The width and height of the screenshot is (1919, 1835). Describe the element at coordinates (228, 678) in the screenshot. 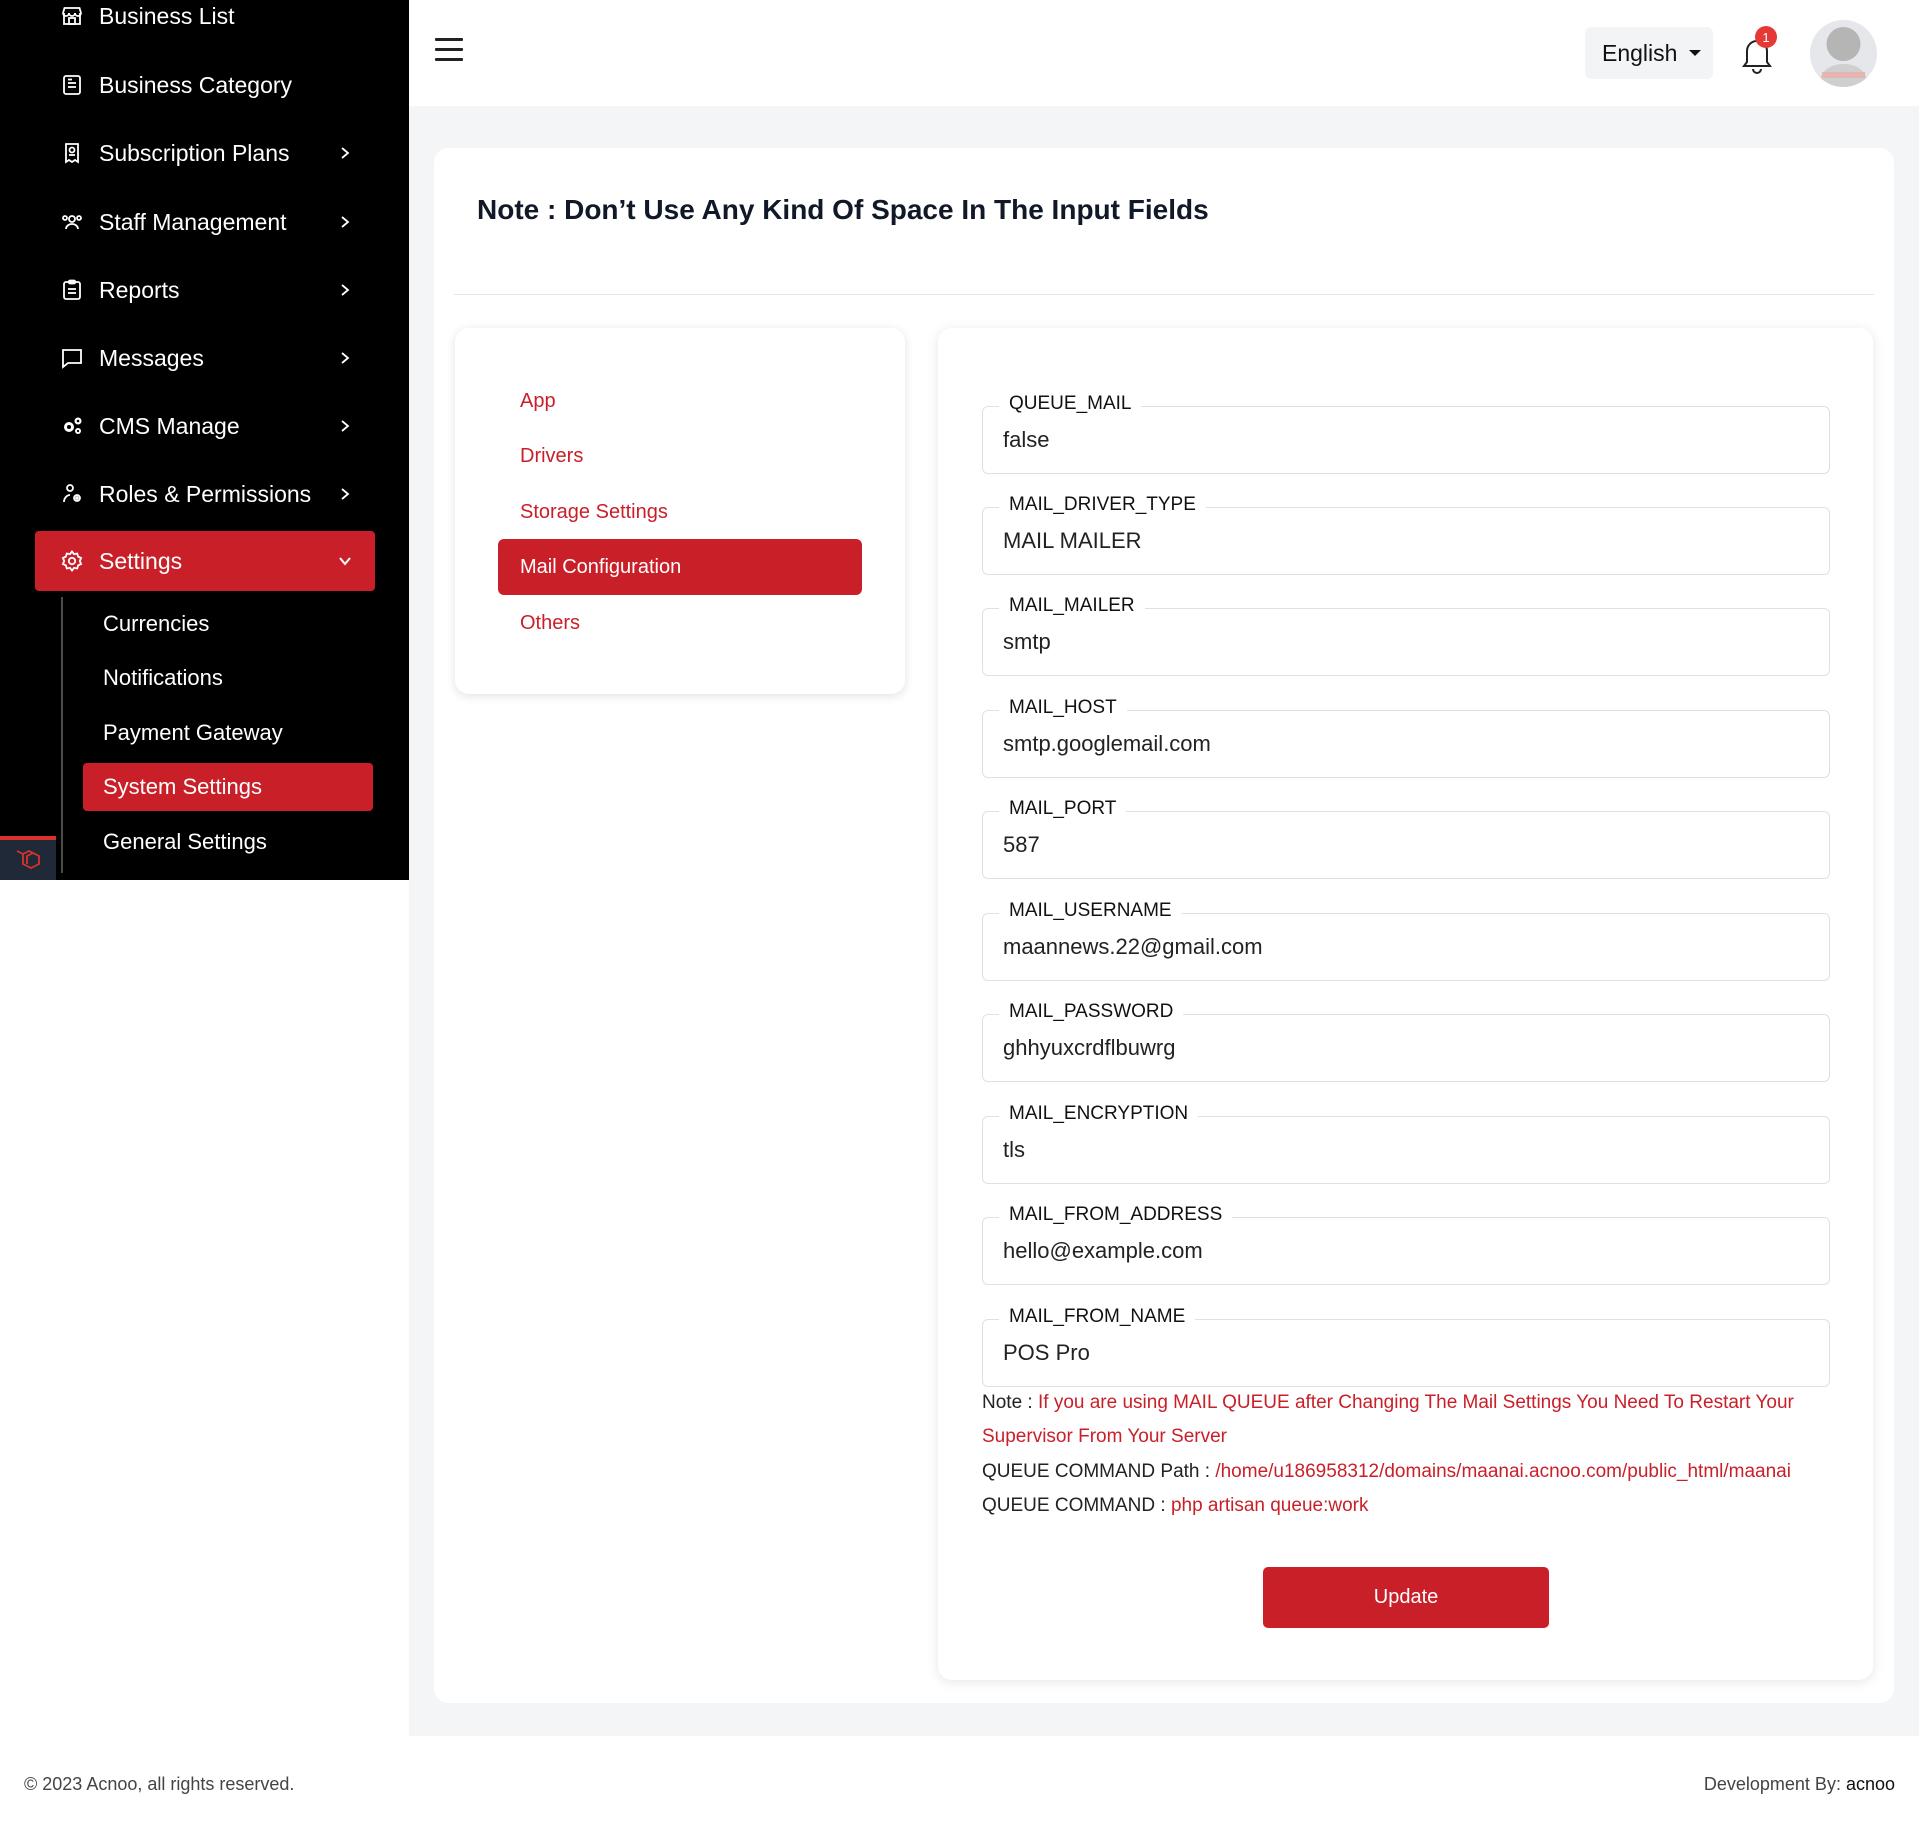

I see `sidebar-subitem-notifications: Notifications` at that location.